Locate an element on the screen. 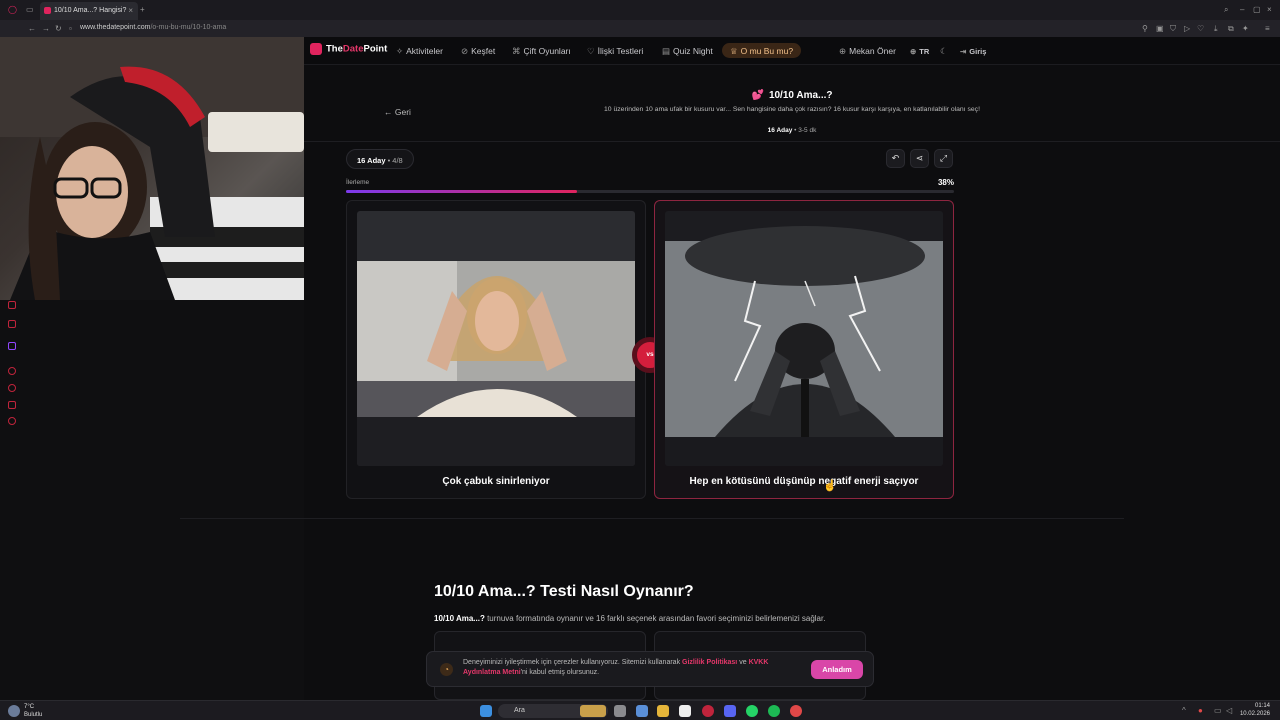 The height and width of the screenshot is (720, 1280). sidebar-messenger-icon is located at coordinates (12, 305).